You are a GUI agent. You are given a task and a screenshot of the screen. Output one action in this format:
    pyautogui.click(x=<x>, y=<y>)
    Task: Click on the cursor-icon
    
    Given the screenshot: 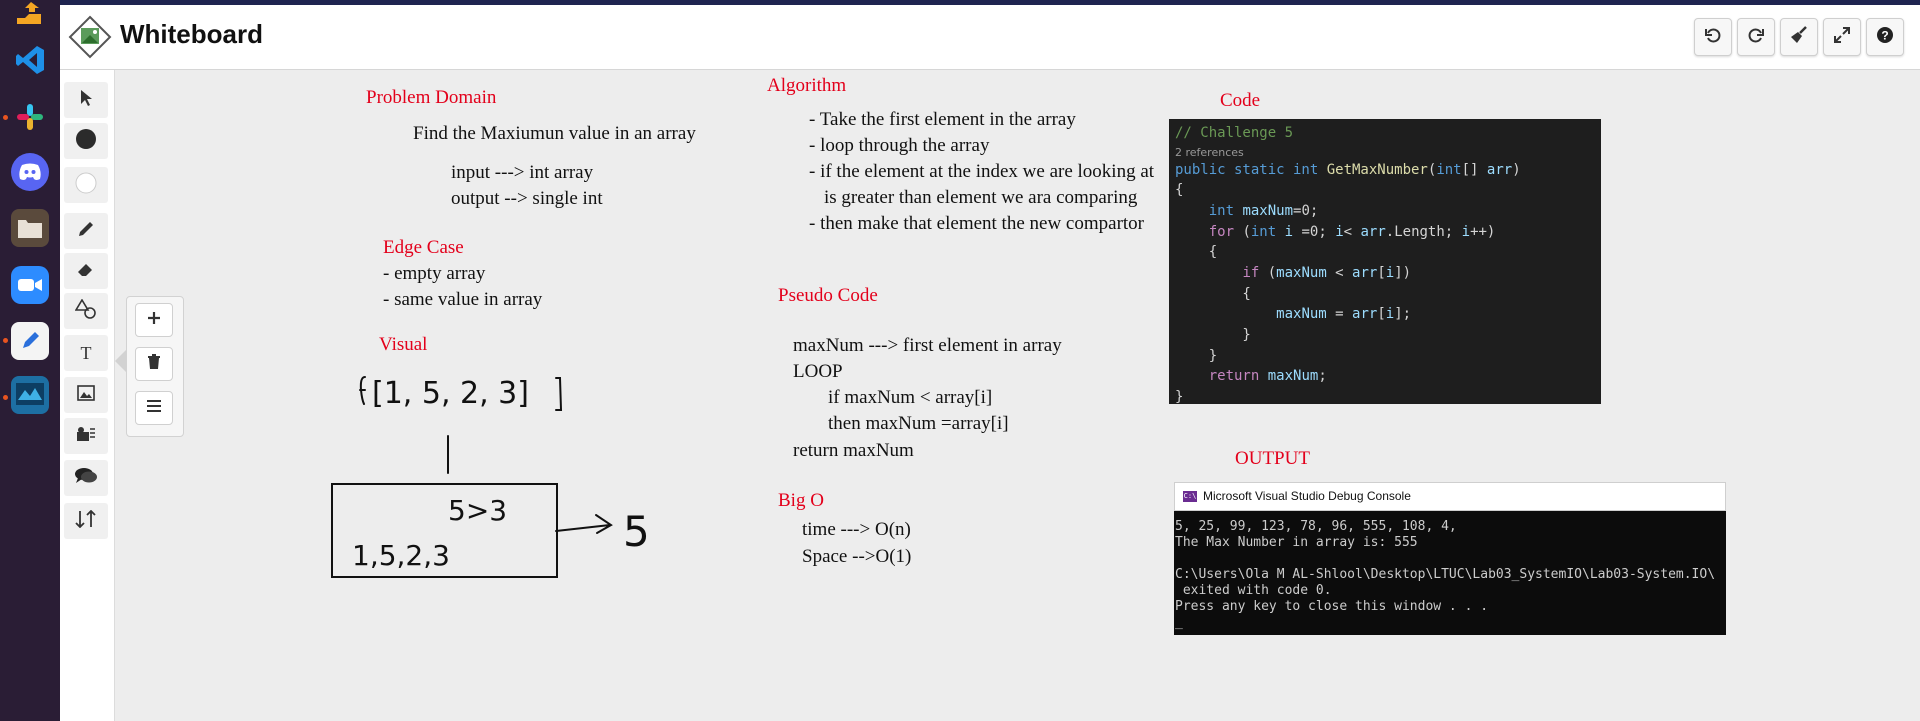 What is the action you would take?
    pyautogui.click(x=86, y=100)
    